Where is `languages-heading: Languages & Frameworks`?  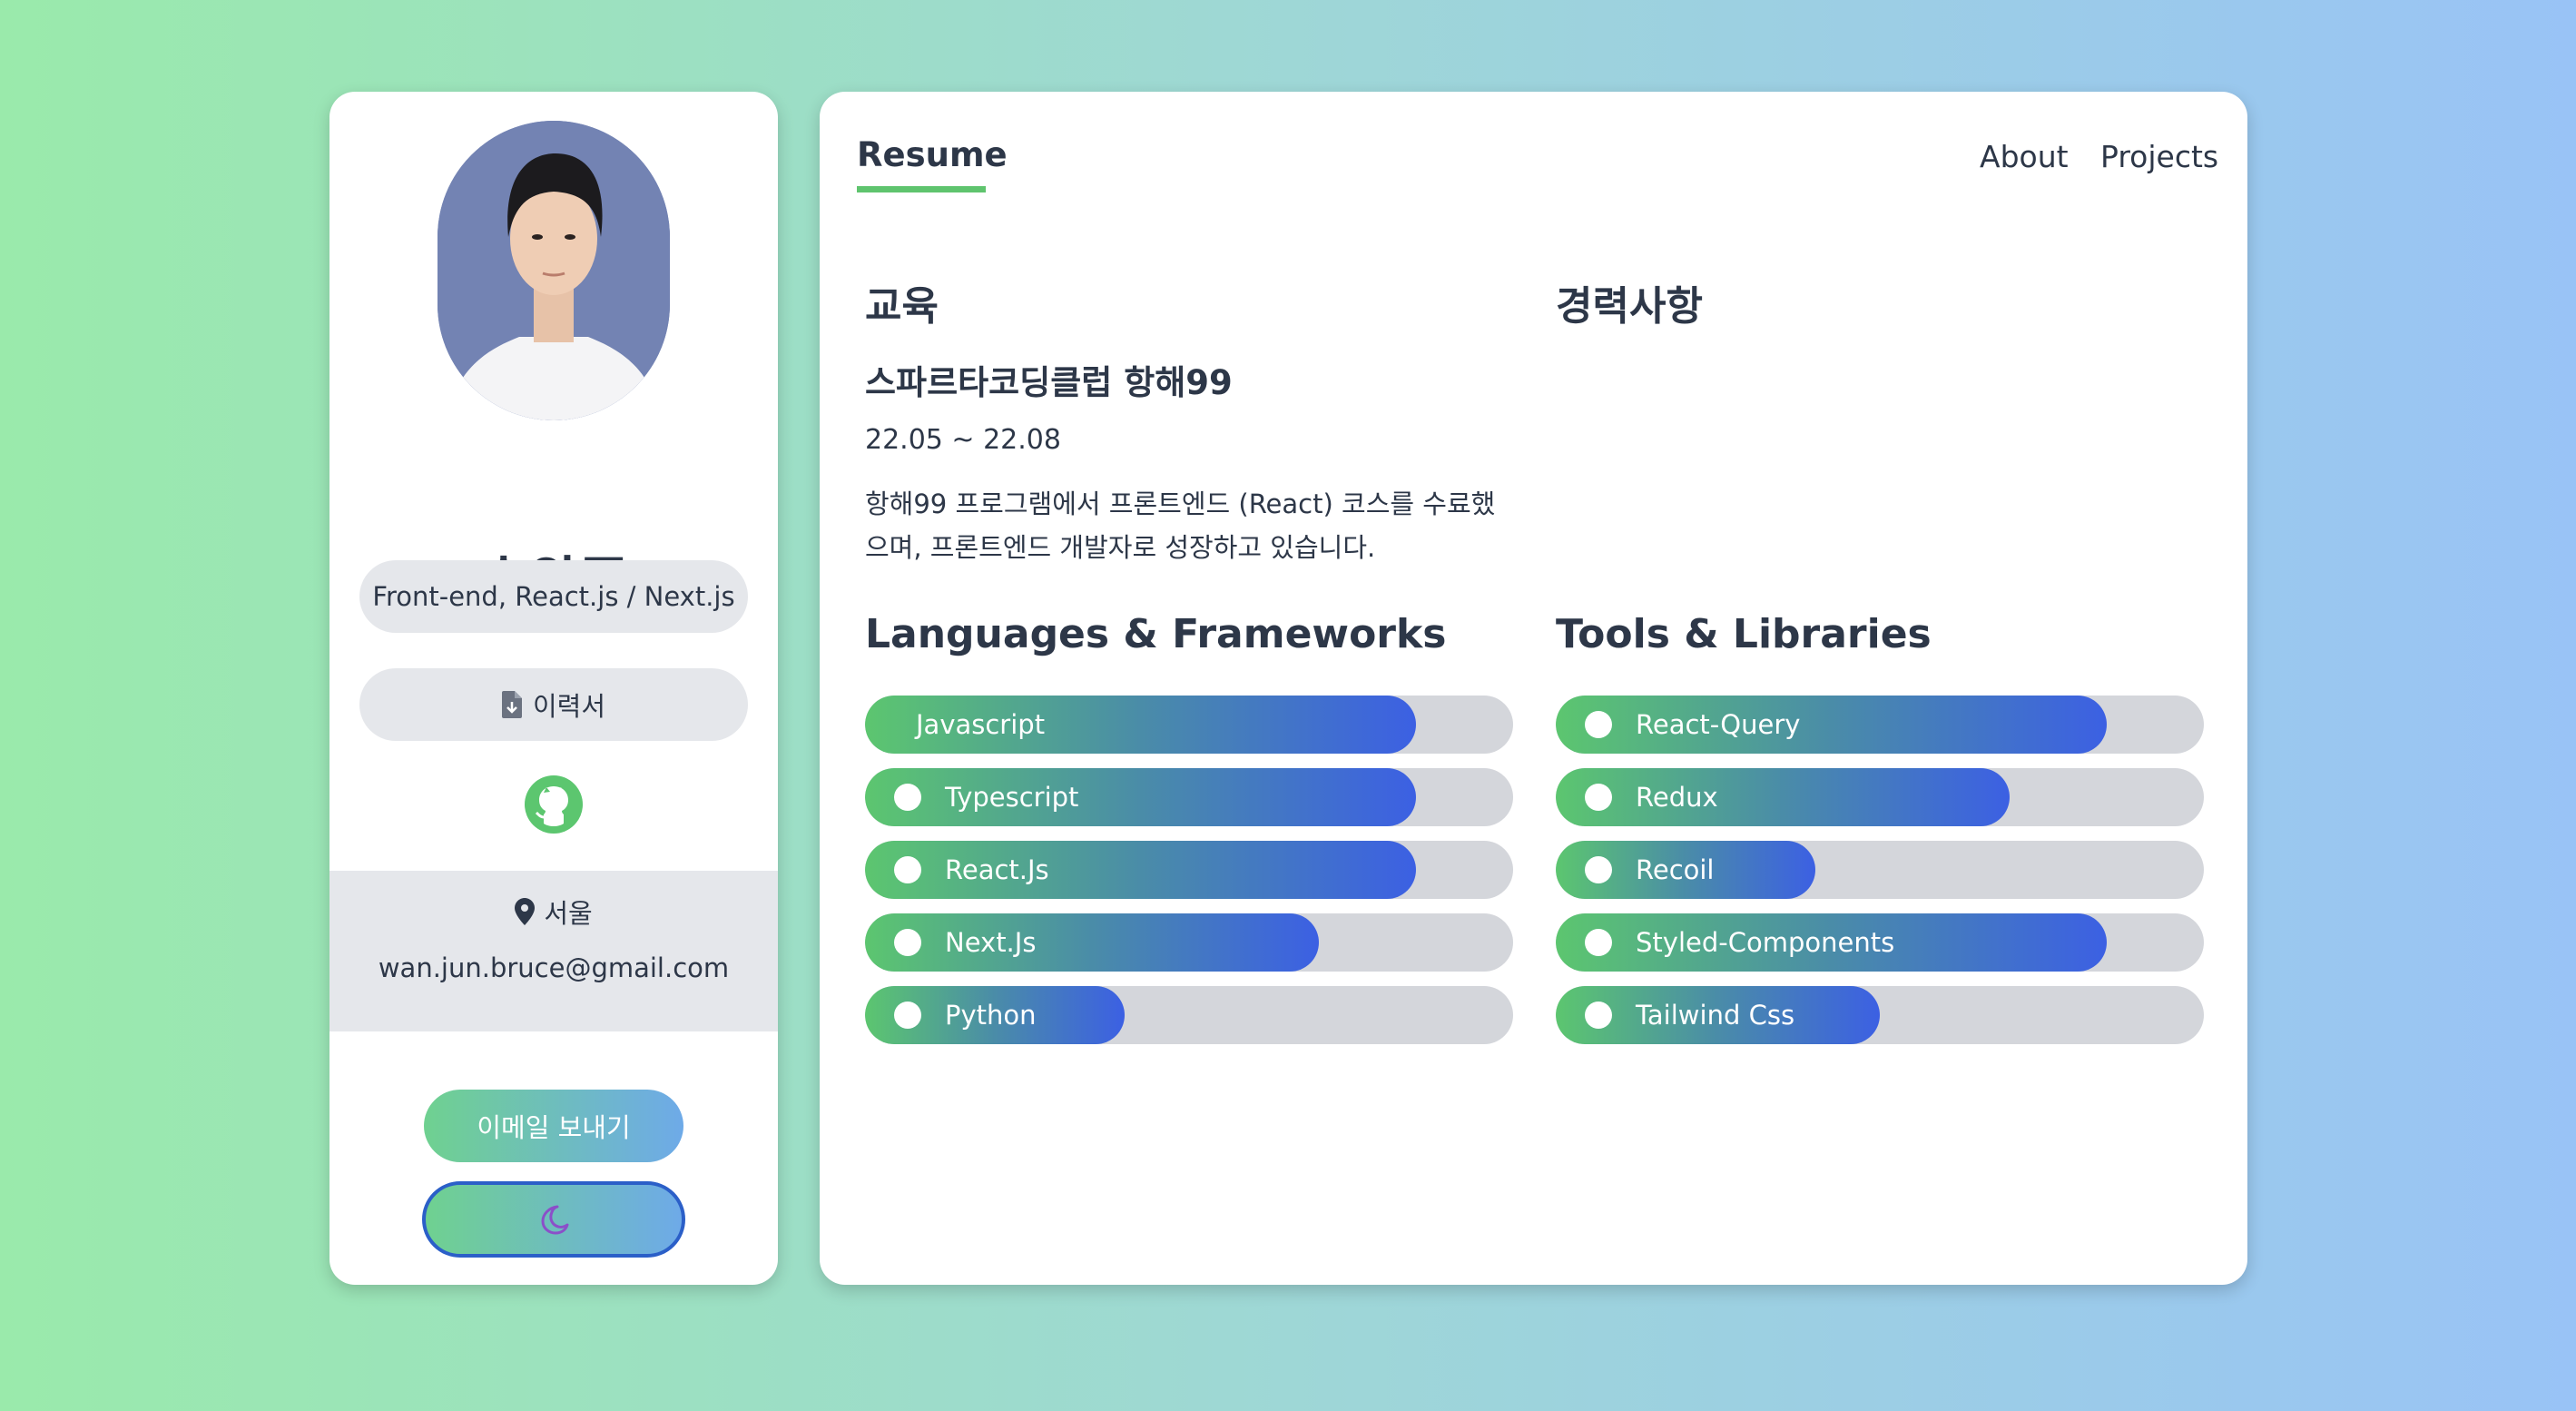
languages-heading: Languages & Frameworks is located at coordinates (1156, 634).